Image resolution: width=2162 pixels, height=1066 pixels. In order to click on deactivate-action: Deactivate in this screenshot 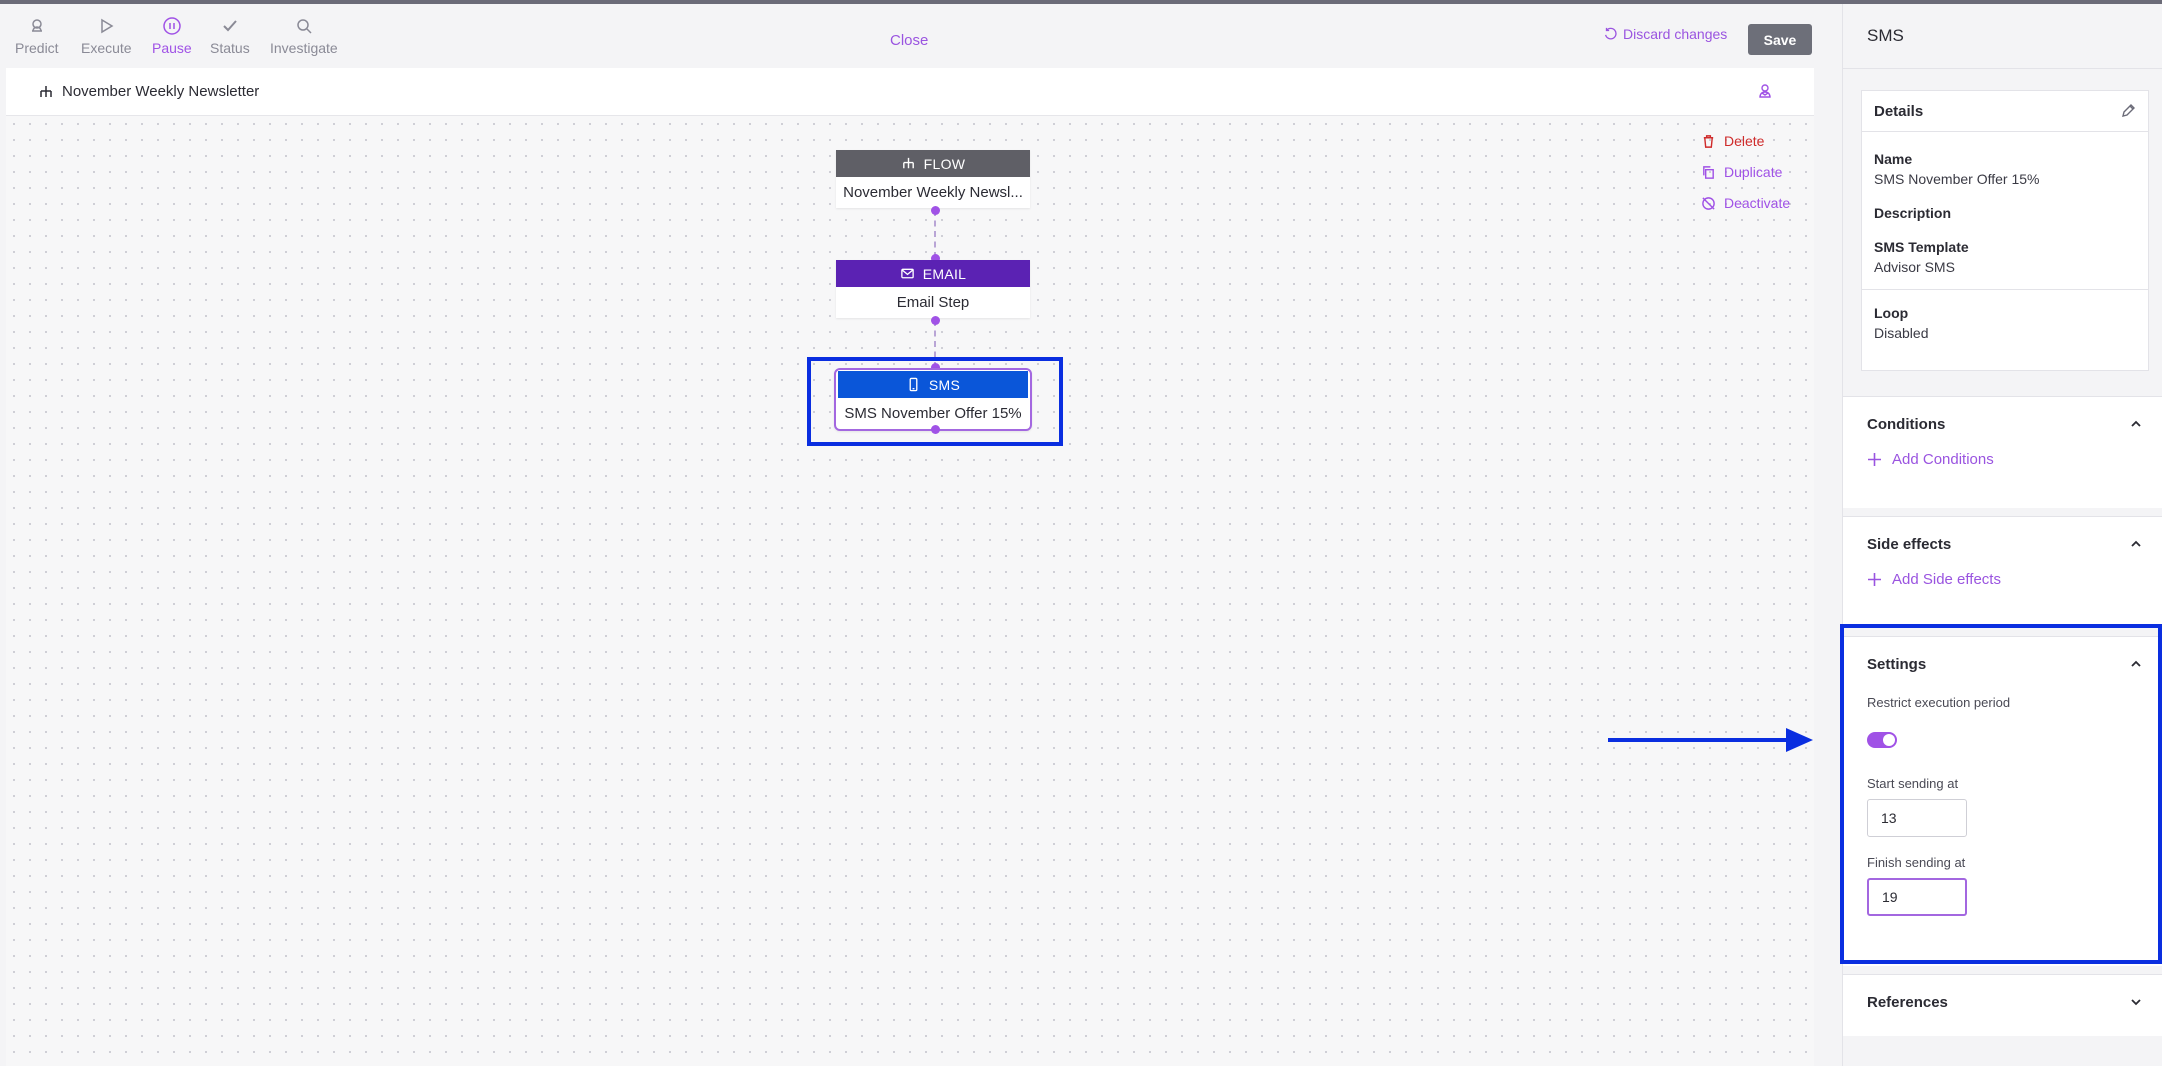, I will do `click(1745, 203)`.